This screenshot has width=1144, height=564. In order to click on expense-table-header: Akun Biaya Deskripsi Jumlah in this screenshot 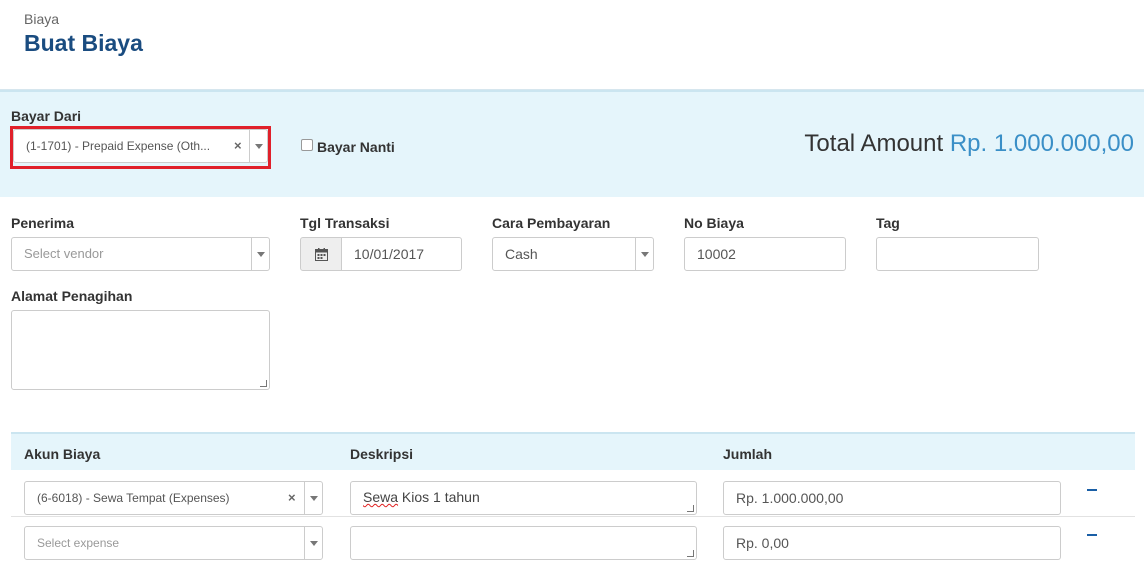, I will do `click(573, 451)`.